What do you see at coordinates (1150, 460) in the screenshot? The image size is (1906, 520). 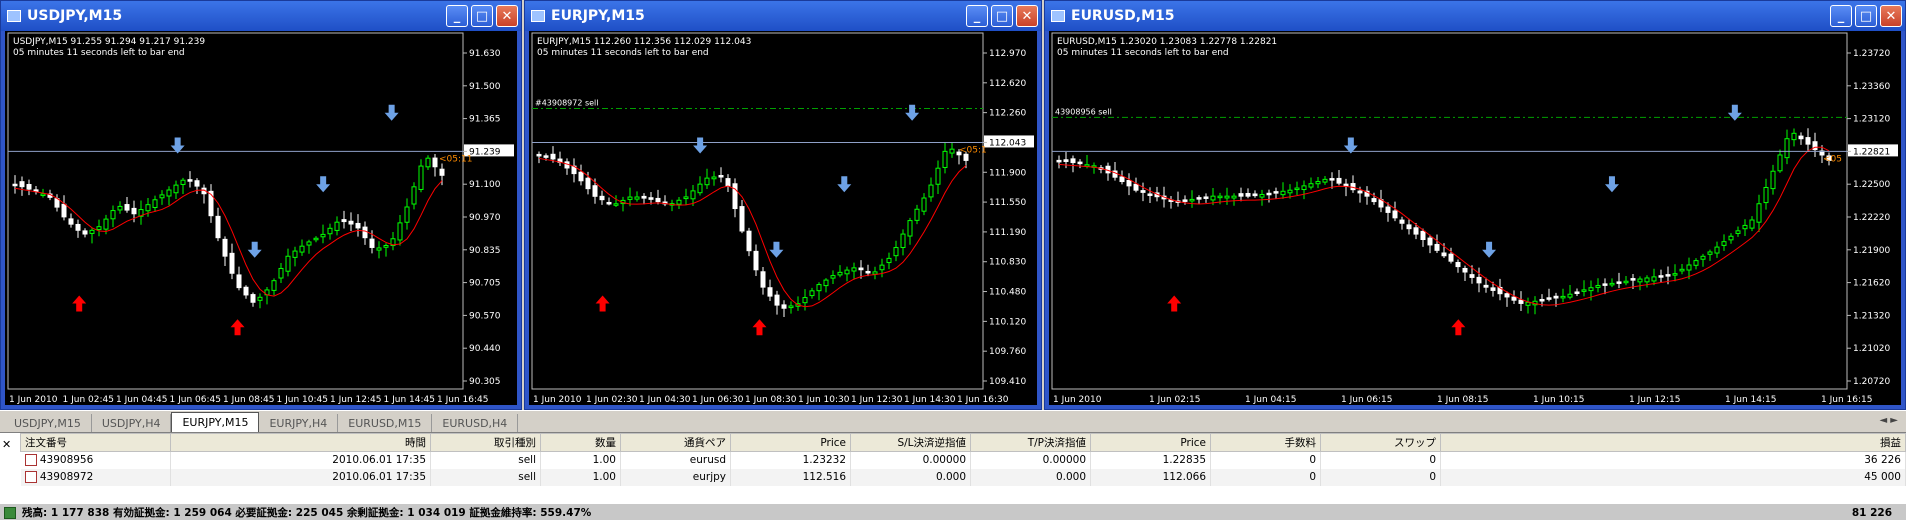 I see `order-current-price: 1.22835` at bounding box center [1150, 460].